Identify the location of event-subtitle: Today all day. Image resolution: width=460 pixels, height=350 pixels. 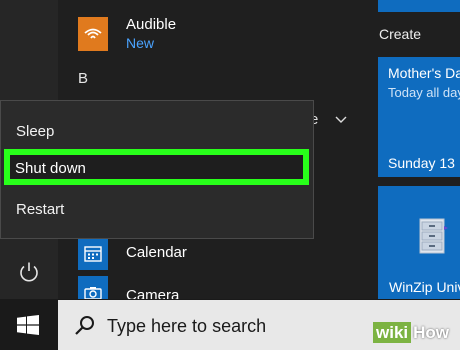
(424, 92).